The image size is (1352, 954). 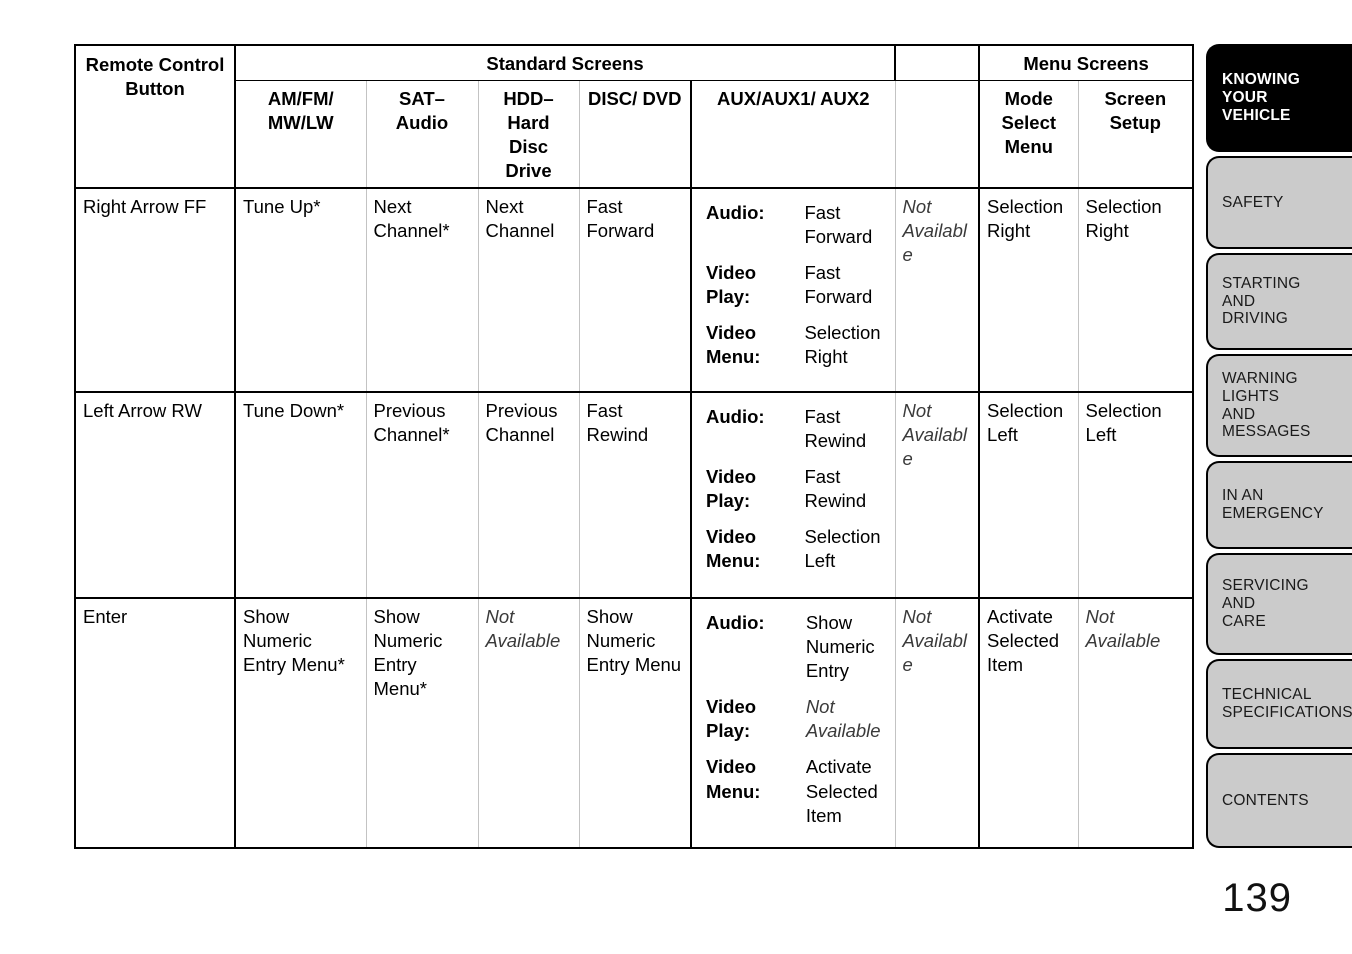 I want to click on cell-screen-setup: Not Available, so click(x=1135, y=723).